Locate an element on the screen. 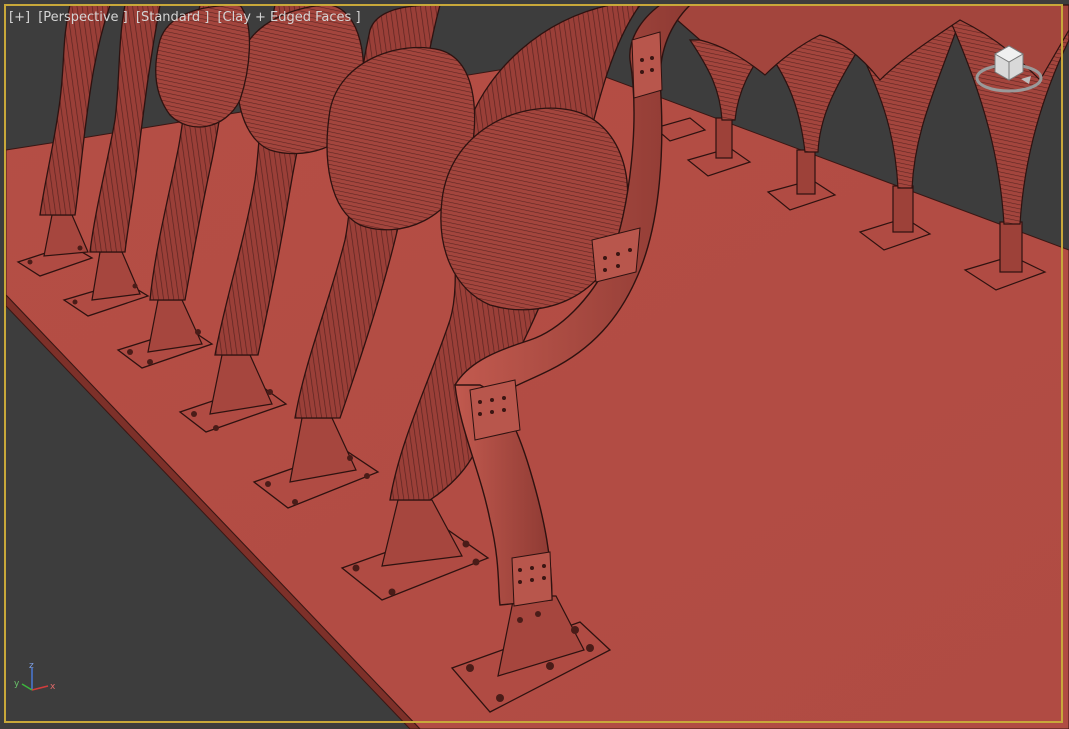  viewcube-icon is located at coordinates (1010, 68).